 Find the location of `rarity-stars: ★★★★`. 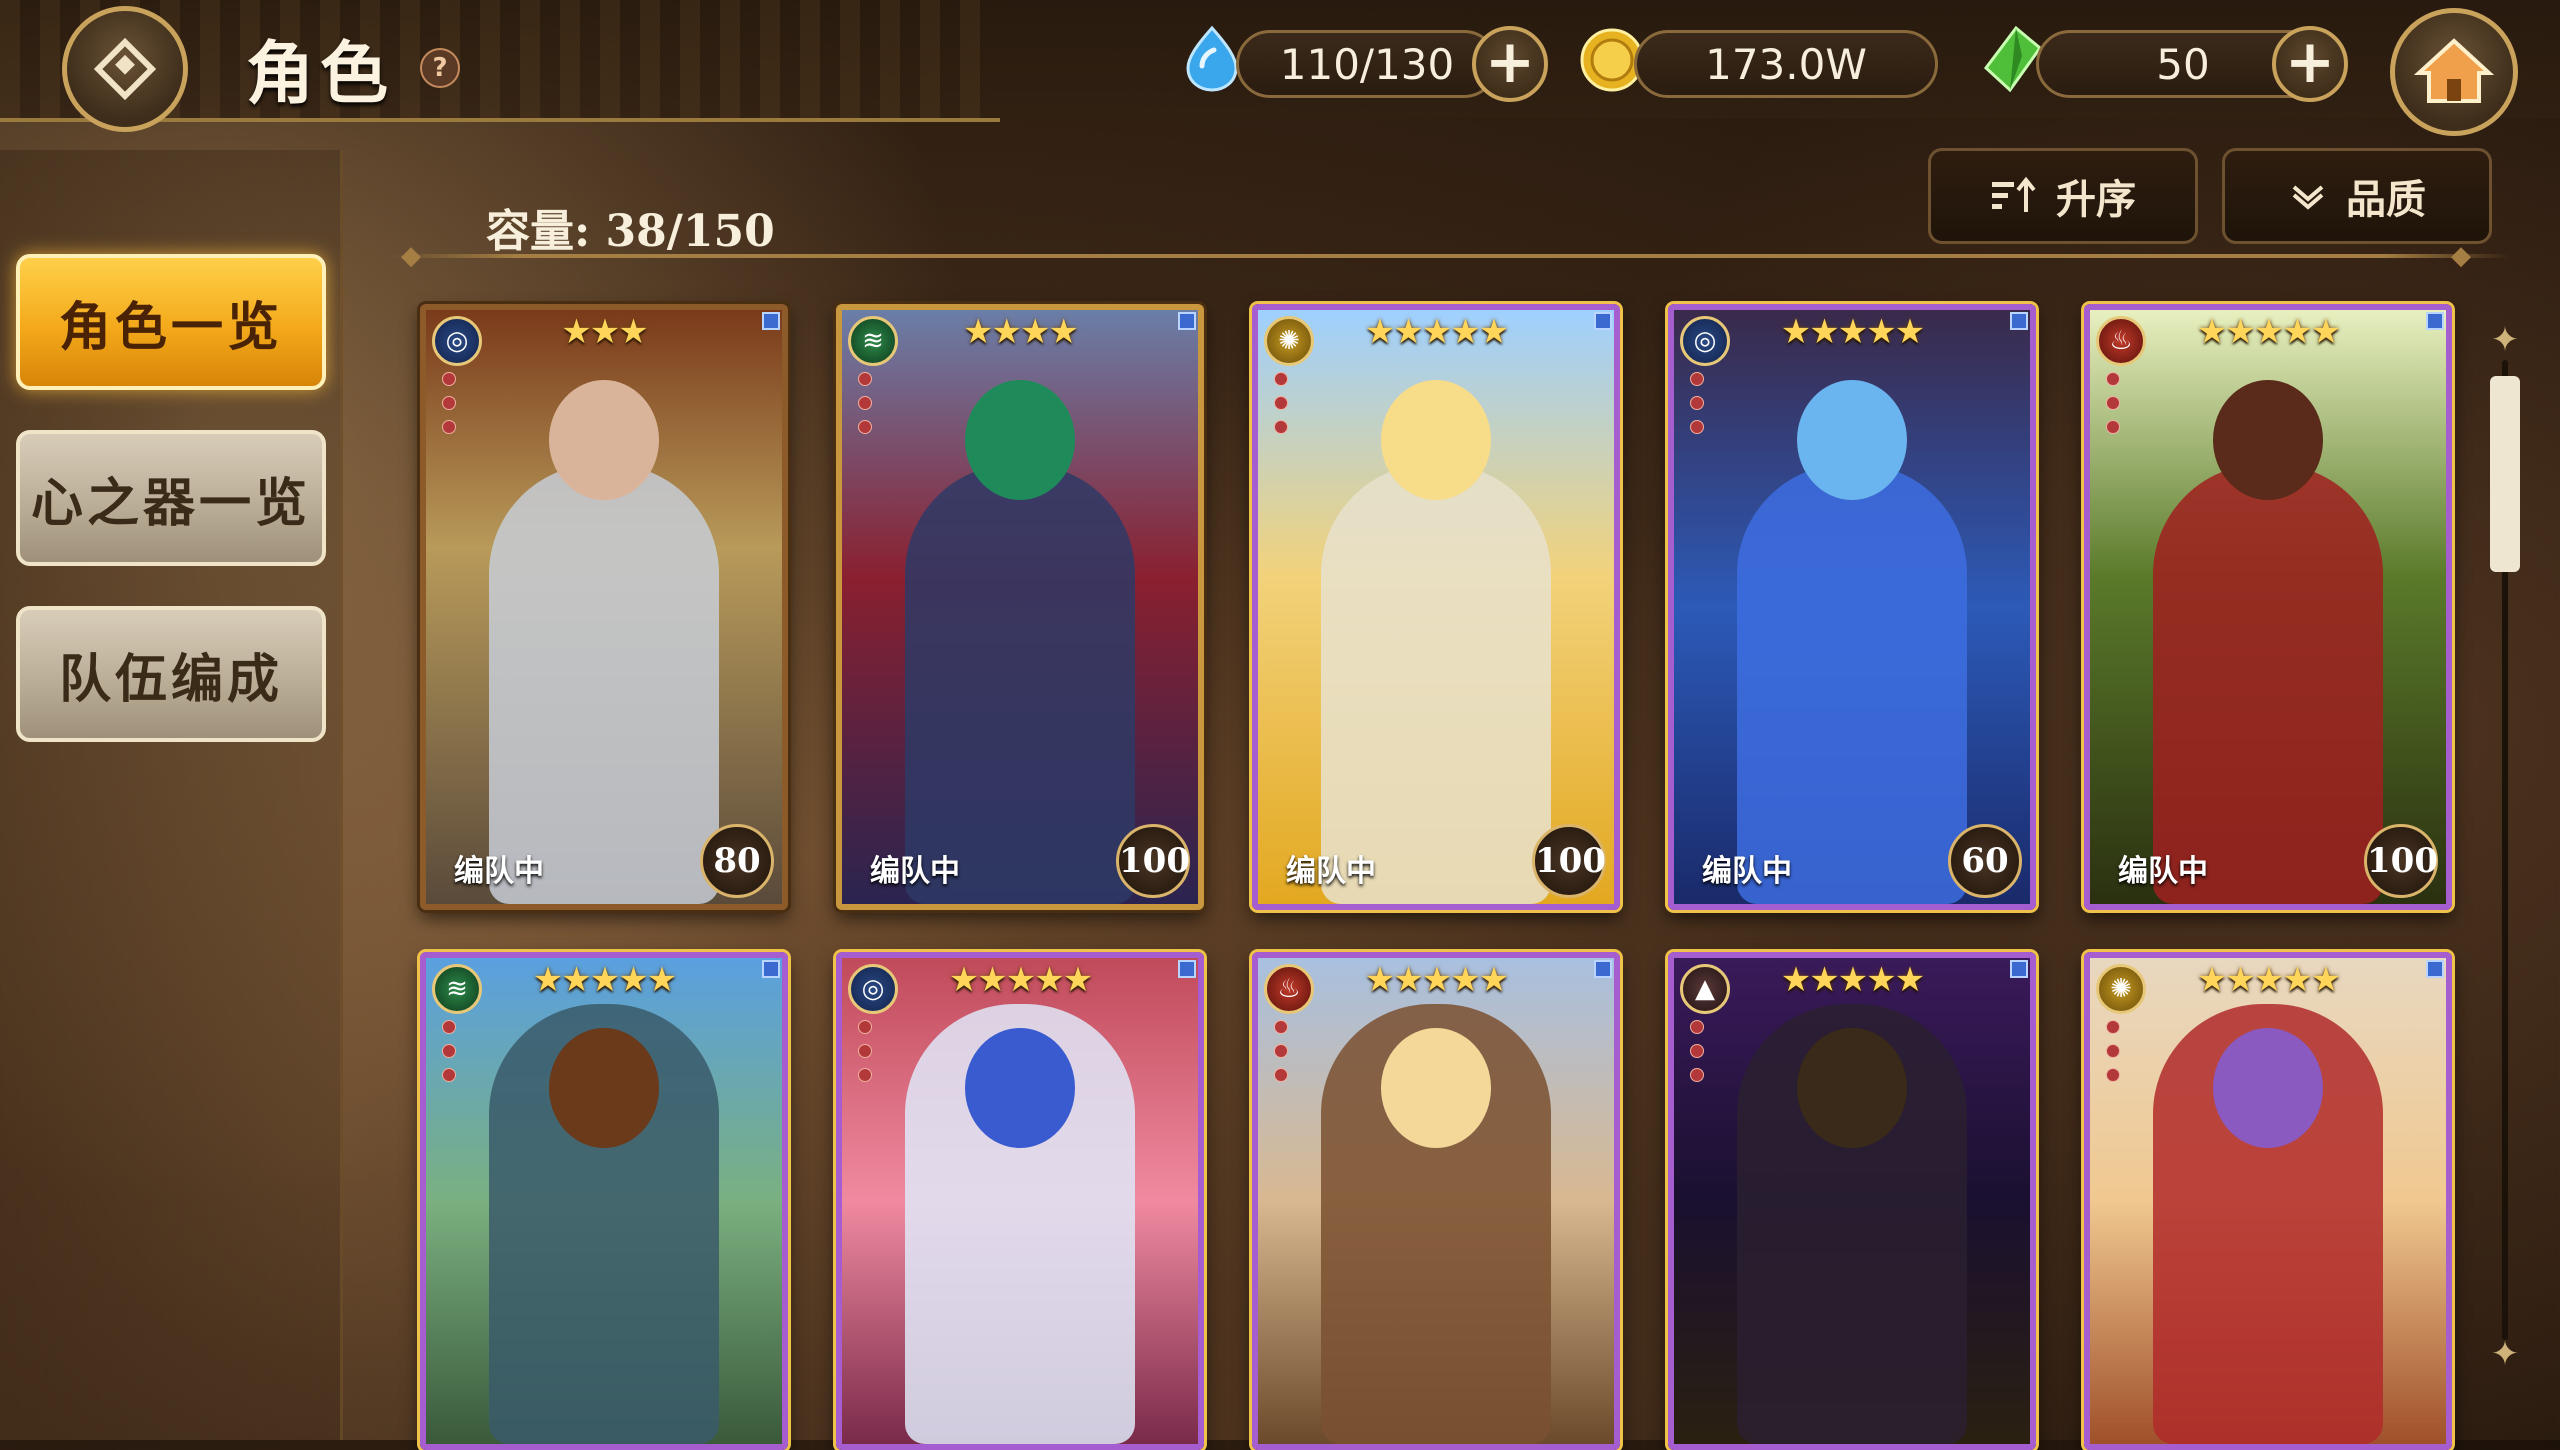

rarity-stars: ★★★★ is located at coordinates (1021, 332).